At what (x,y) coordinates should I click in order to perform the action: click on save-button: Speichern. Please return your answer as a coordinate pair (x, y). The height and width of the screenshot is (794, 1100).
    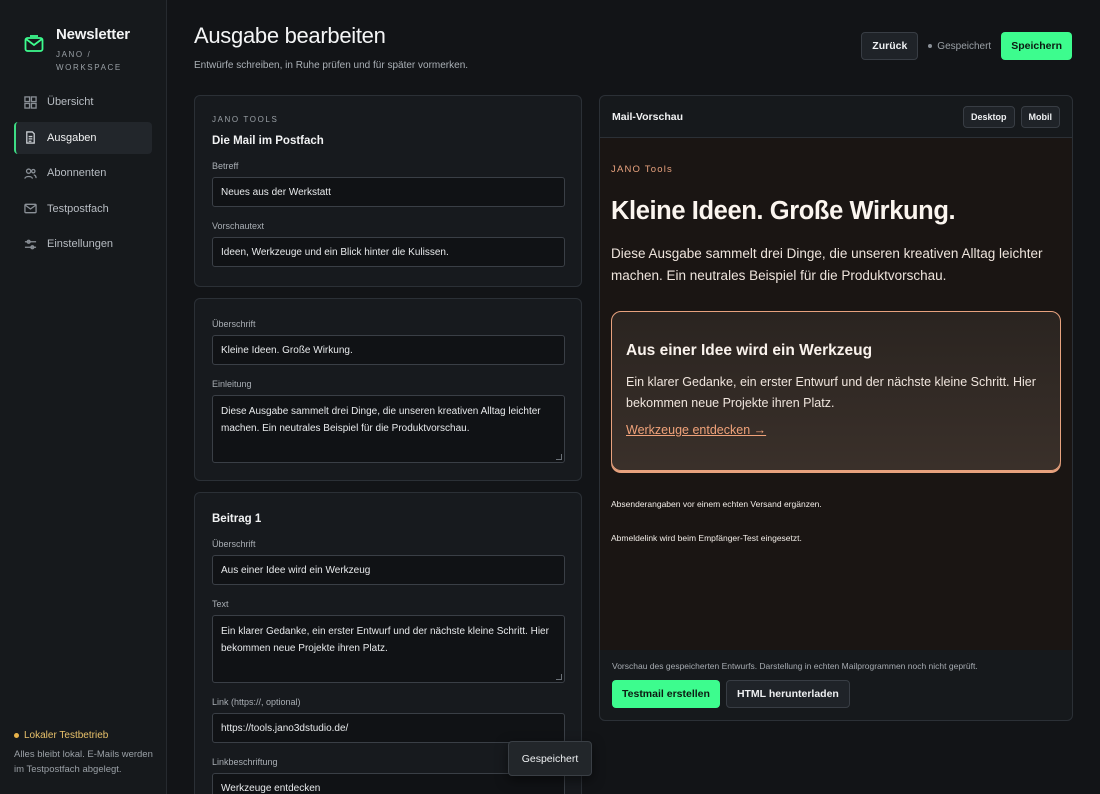
    Looking at the image, I should click on (1036, 46).